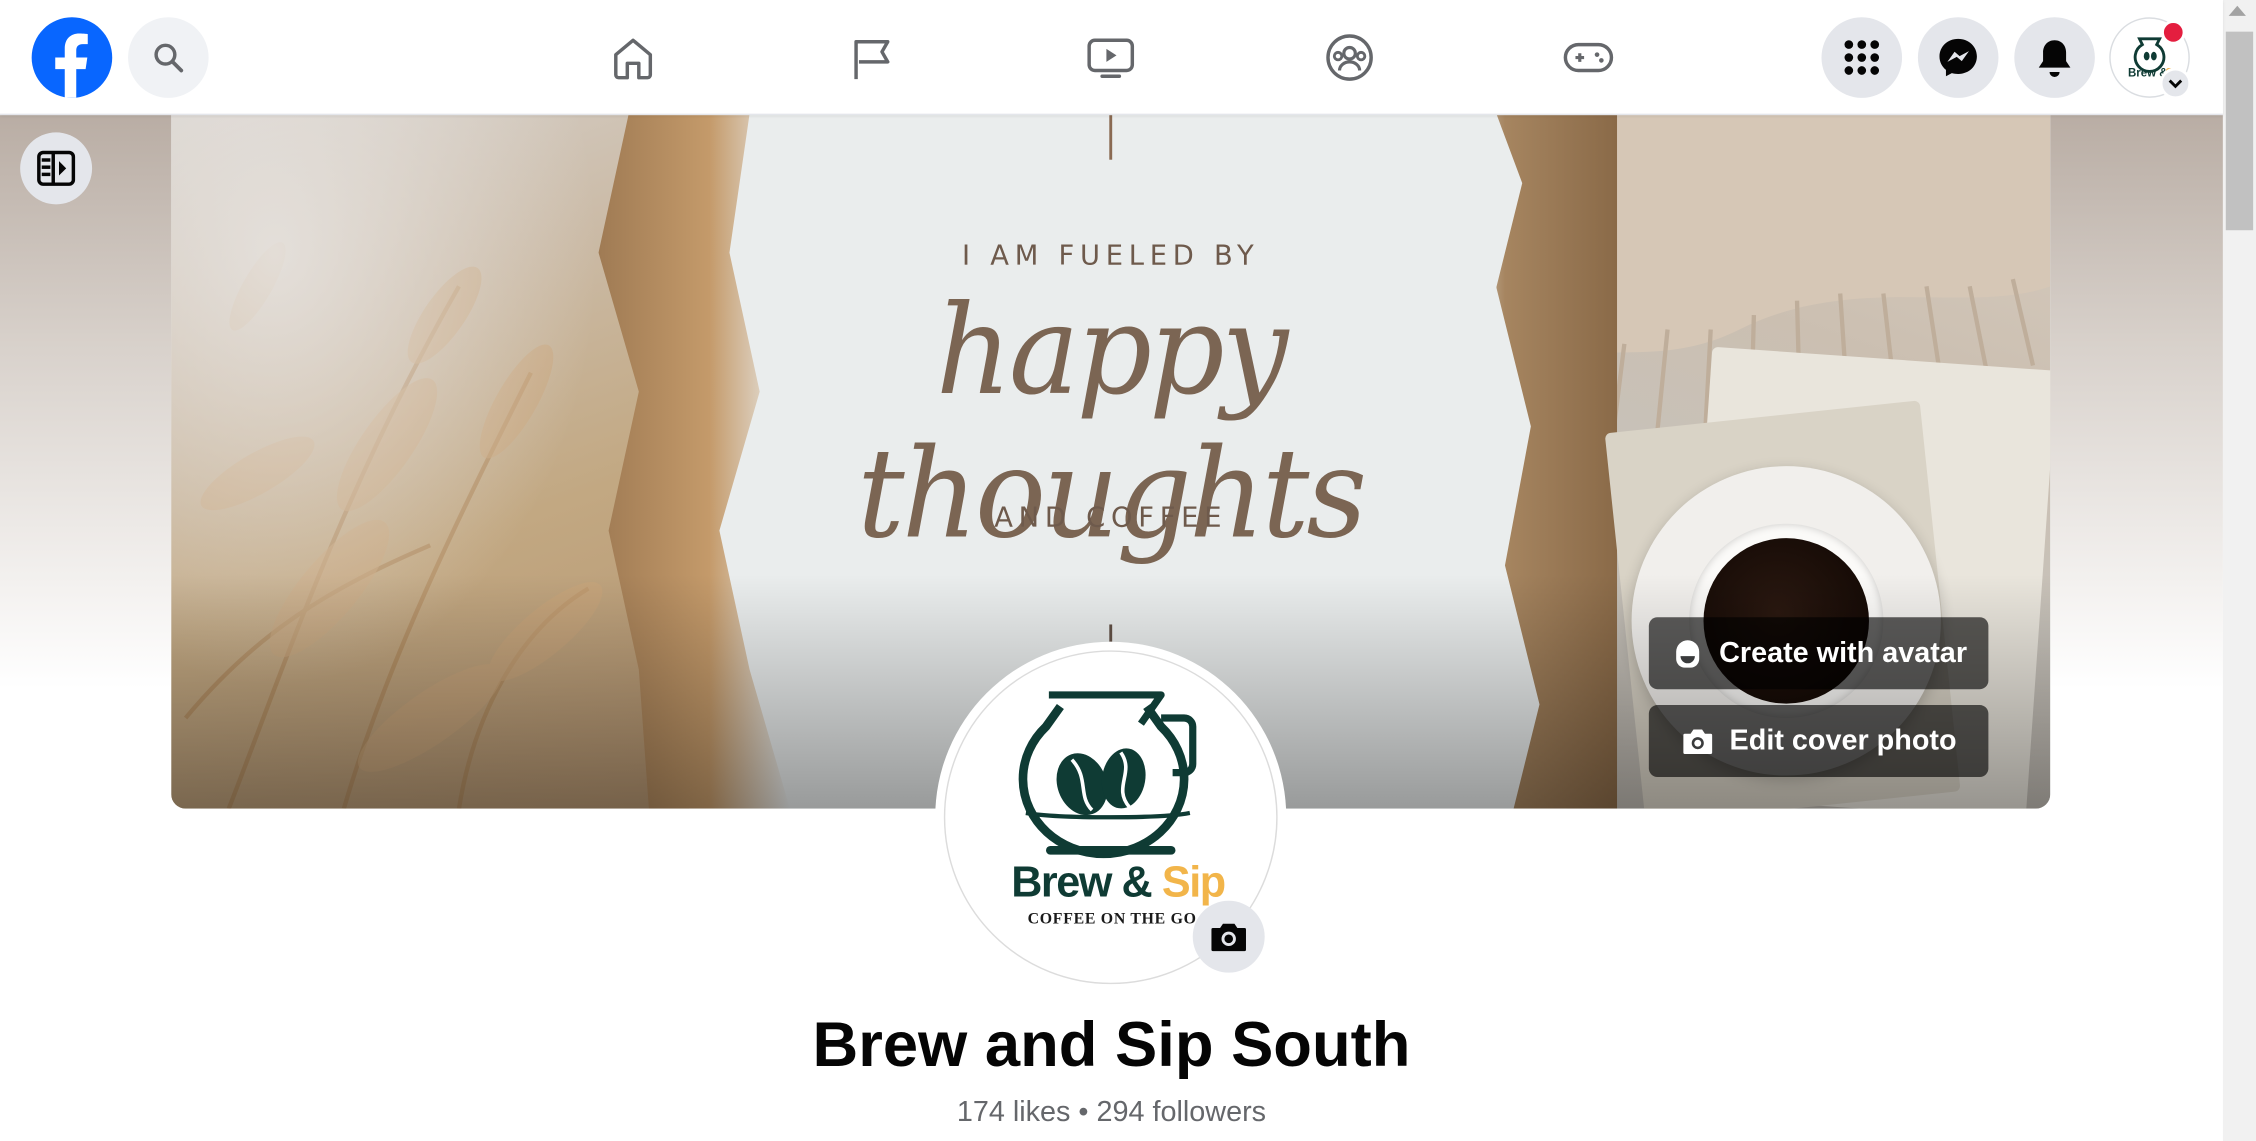  What do you see at coordinates (2239, 131) in the screenshot?
I see `scrollbar-thumb` at bounding box center [2239, 131].